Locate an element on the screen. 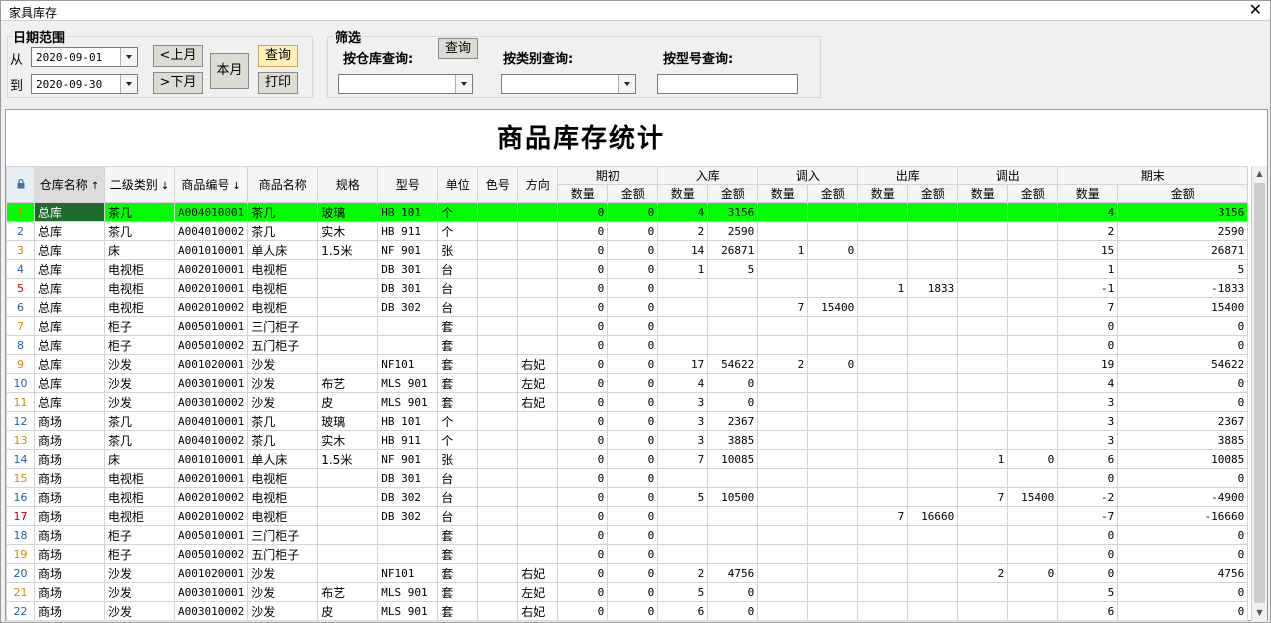  cell-model: HB 101 is located at coordinates (408, 212).